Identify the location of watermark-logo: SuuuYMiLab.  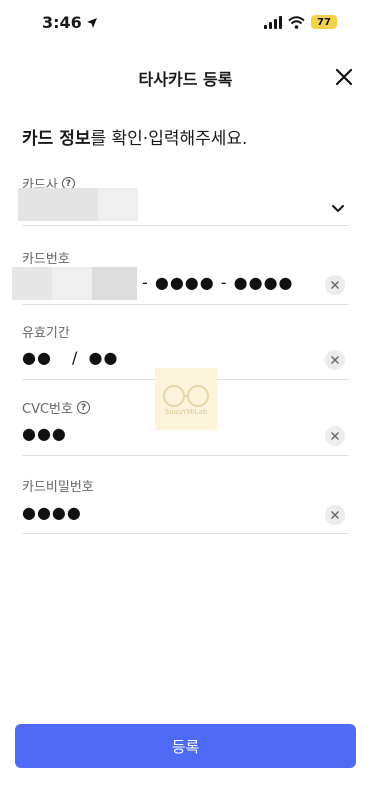
(186, 399).